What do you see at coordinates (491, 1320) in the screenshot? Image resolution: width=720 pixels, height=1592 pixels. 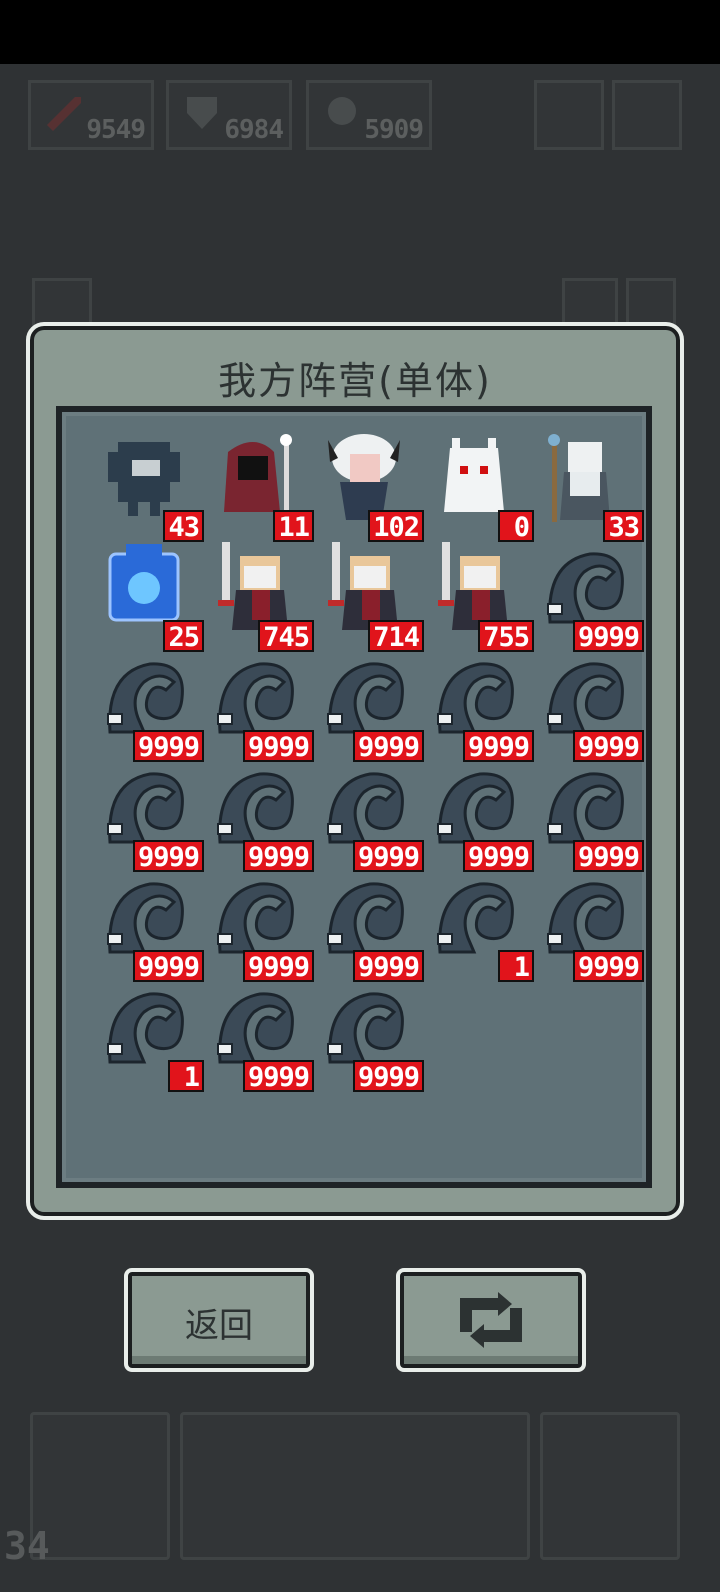 I see `swap-button` at bounding box center [491, 1320].